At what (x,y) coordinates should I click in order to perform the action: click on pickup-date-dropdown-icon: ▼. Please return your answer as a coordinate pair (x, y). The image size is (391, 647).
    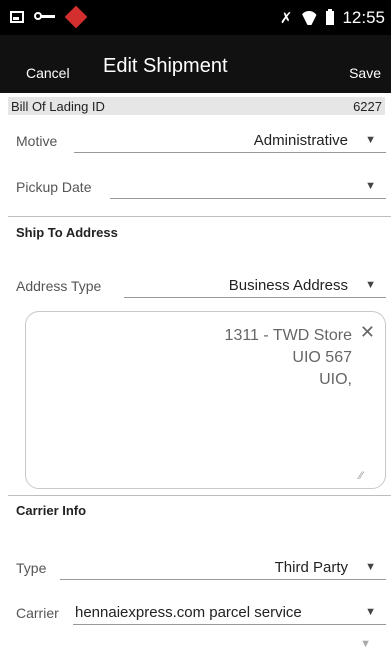
    Looking at the image, I should click on (370, 186).